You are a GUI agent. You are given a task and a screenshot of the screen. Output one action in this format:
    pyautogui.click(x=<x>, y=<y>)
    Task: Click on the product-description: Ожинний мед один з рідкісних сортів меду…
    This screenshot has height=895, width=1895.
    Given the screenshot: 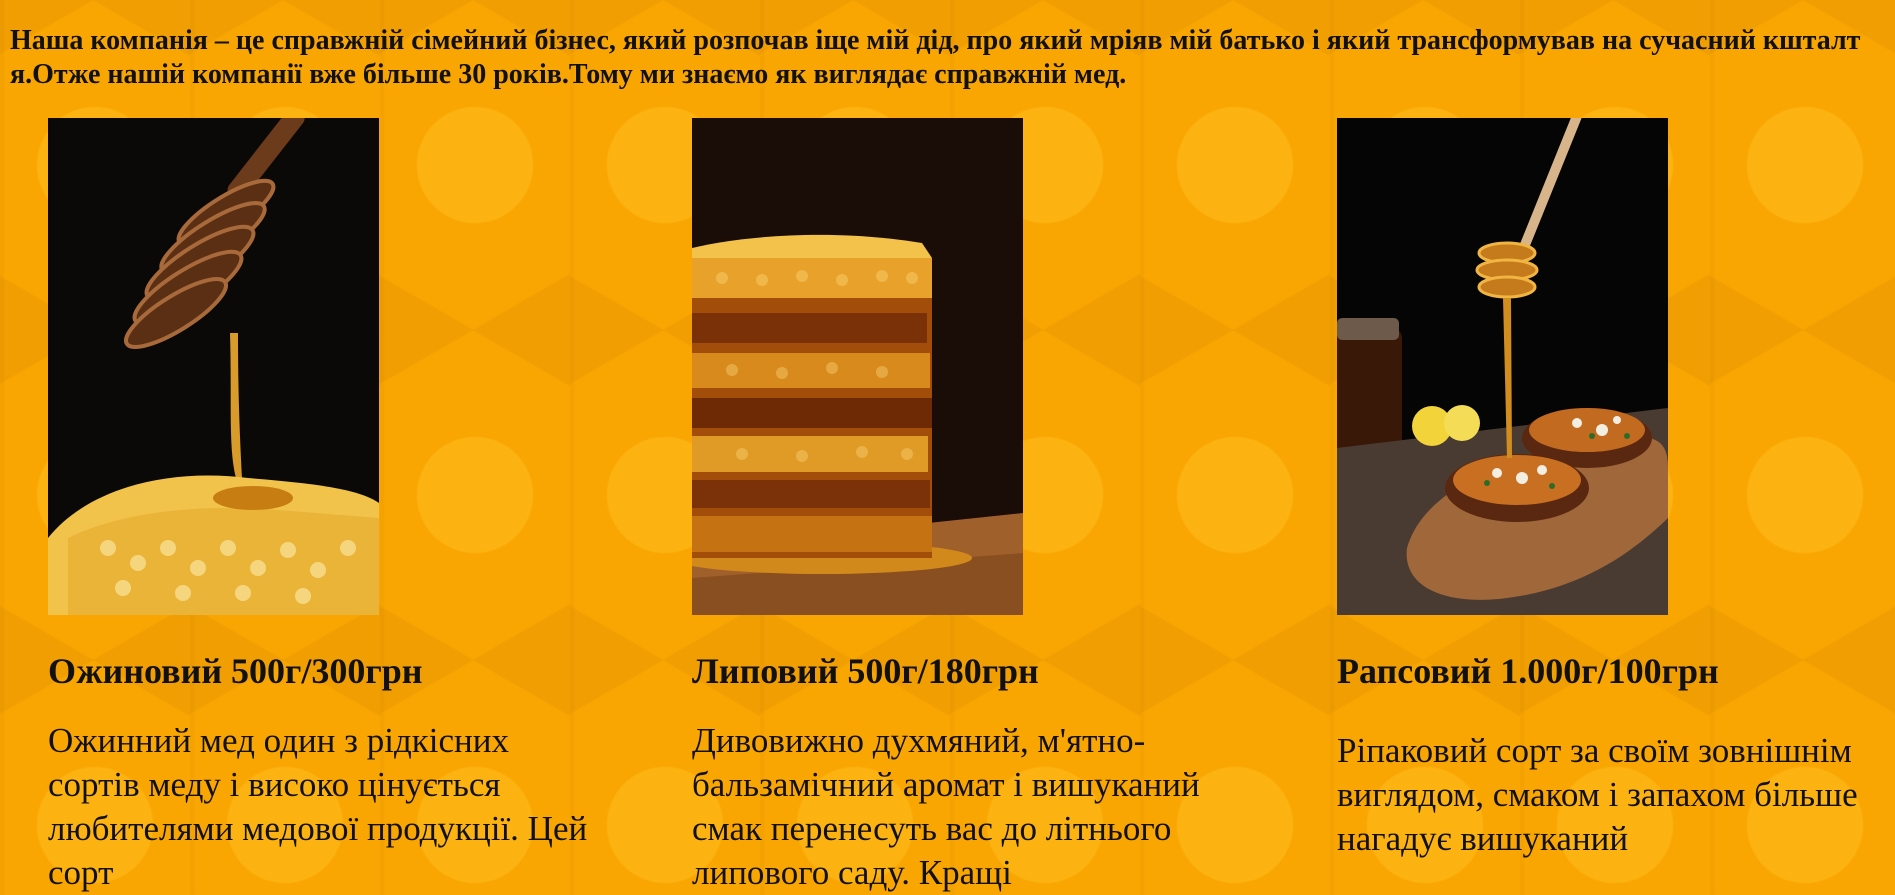 What is the action you would take?
    pyautogui.click(x=318, y=806)
    